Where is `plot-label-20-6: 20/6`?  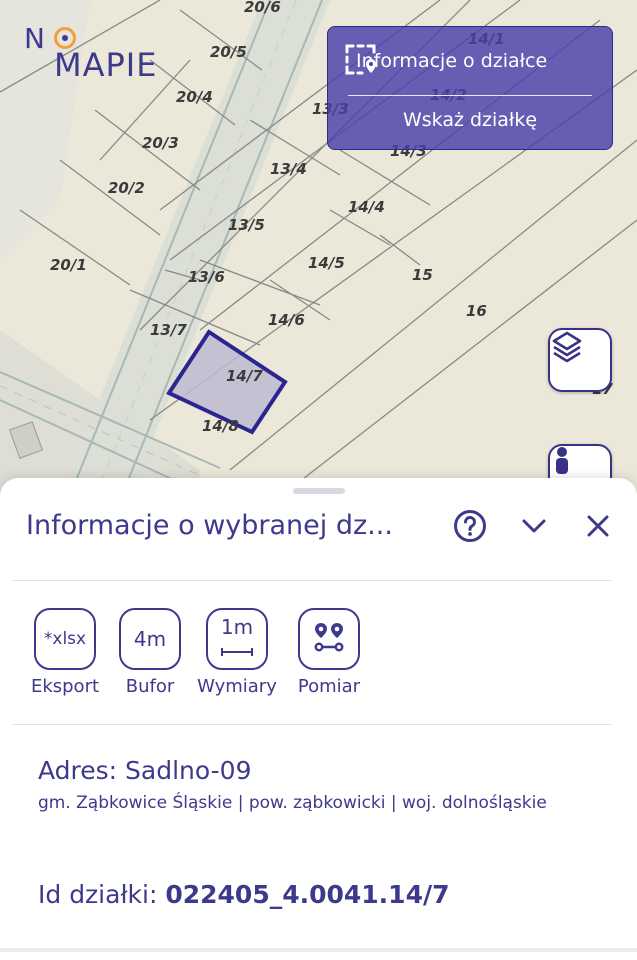 plot-label-20-6: 20/6 is located at coordinates (262, 8).